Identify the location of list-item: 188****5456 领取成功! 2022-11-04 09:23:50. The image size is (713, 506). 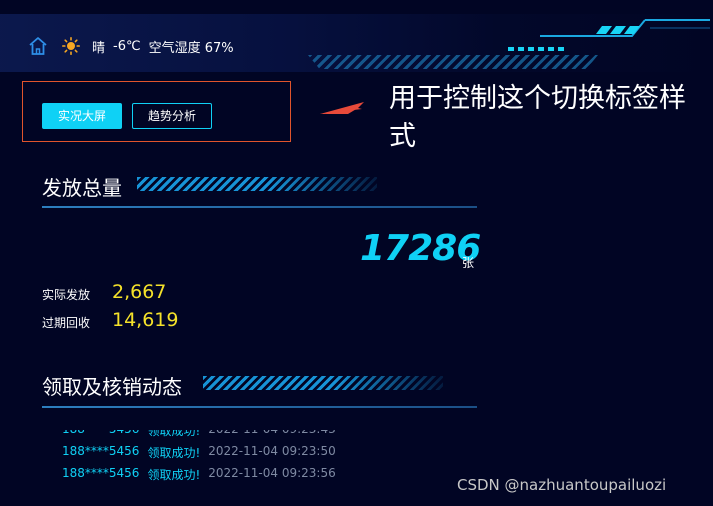
(262, 455).